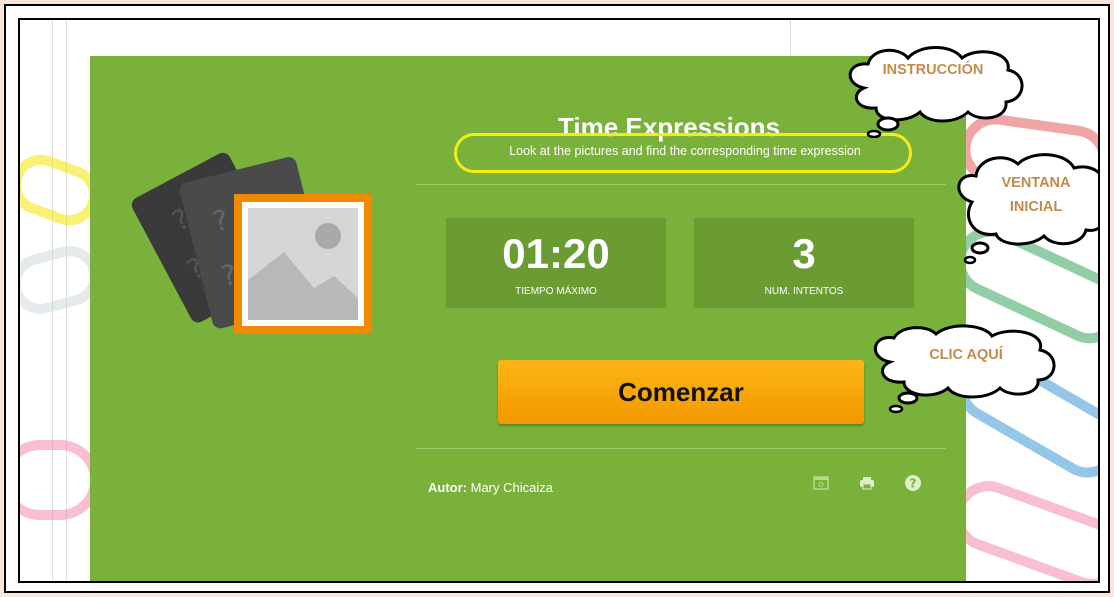  I want to click on instruction-callout: INSTRUCCIÓN, so click(933, 91).